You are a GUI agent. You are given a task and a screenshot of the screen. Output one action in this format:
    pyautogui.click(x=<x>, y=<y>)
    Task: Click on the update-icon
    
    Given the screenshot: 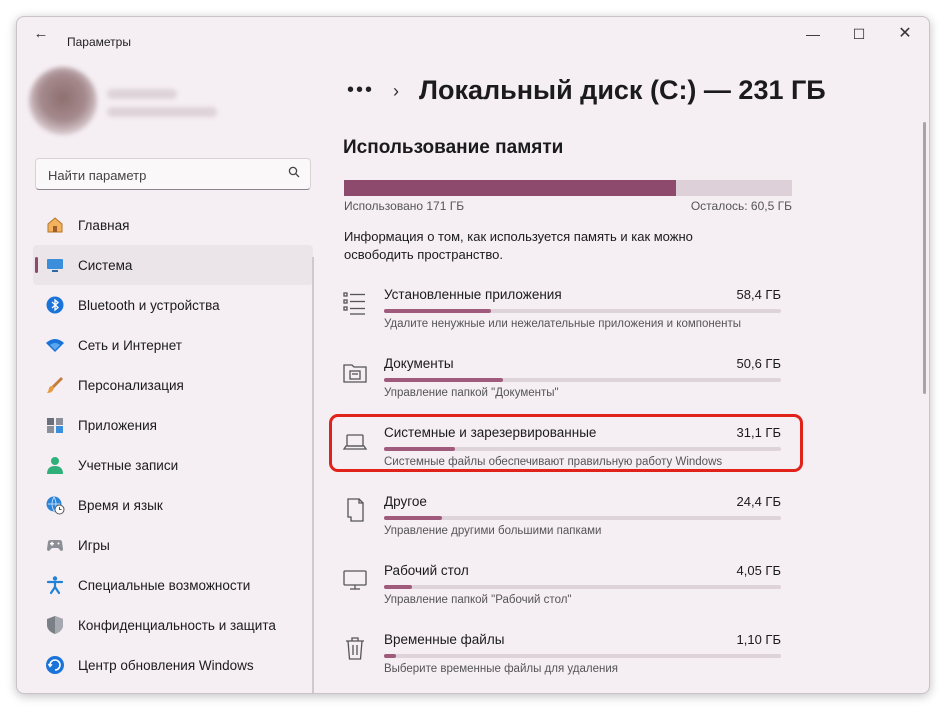 What is the action you would take?
    pyautogui.click(x=55, y=665)
    